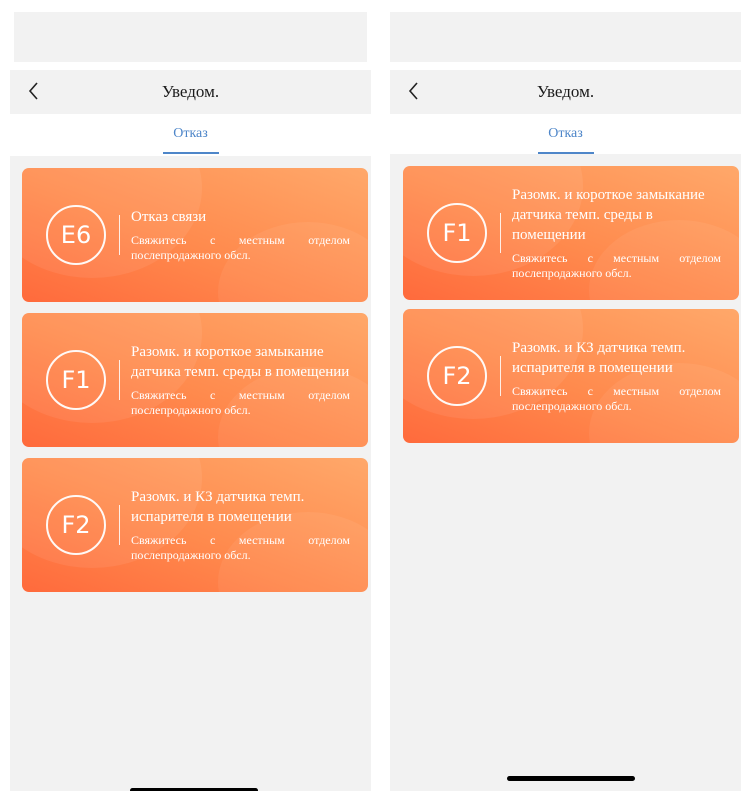  I want to click on home-indicator, so click(571, 778).